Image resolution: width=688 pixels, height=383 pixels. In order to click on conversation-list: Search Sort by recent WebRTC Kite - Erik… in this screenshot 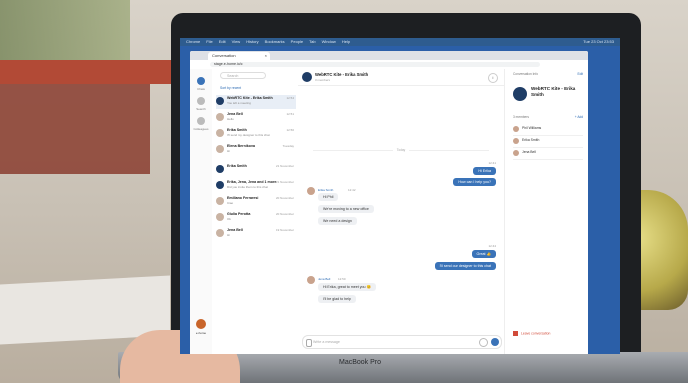, I will do `click(255, 211)`.